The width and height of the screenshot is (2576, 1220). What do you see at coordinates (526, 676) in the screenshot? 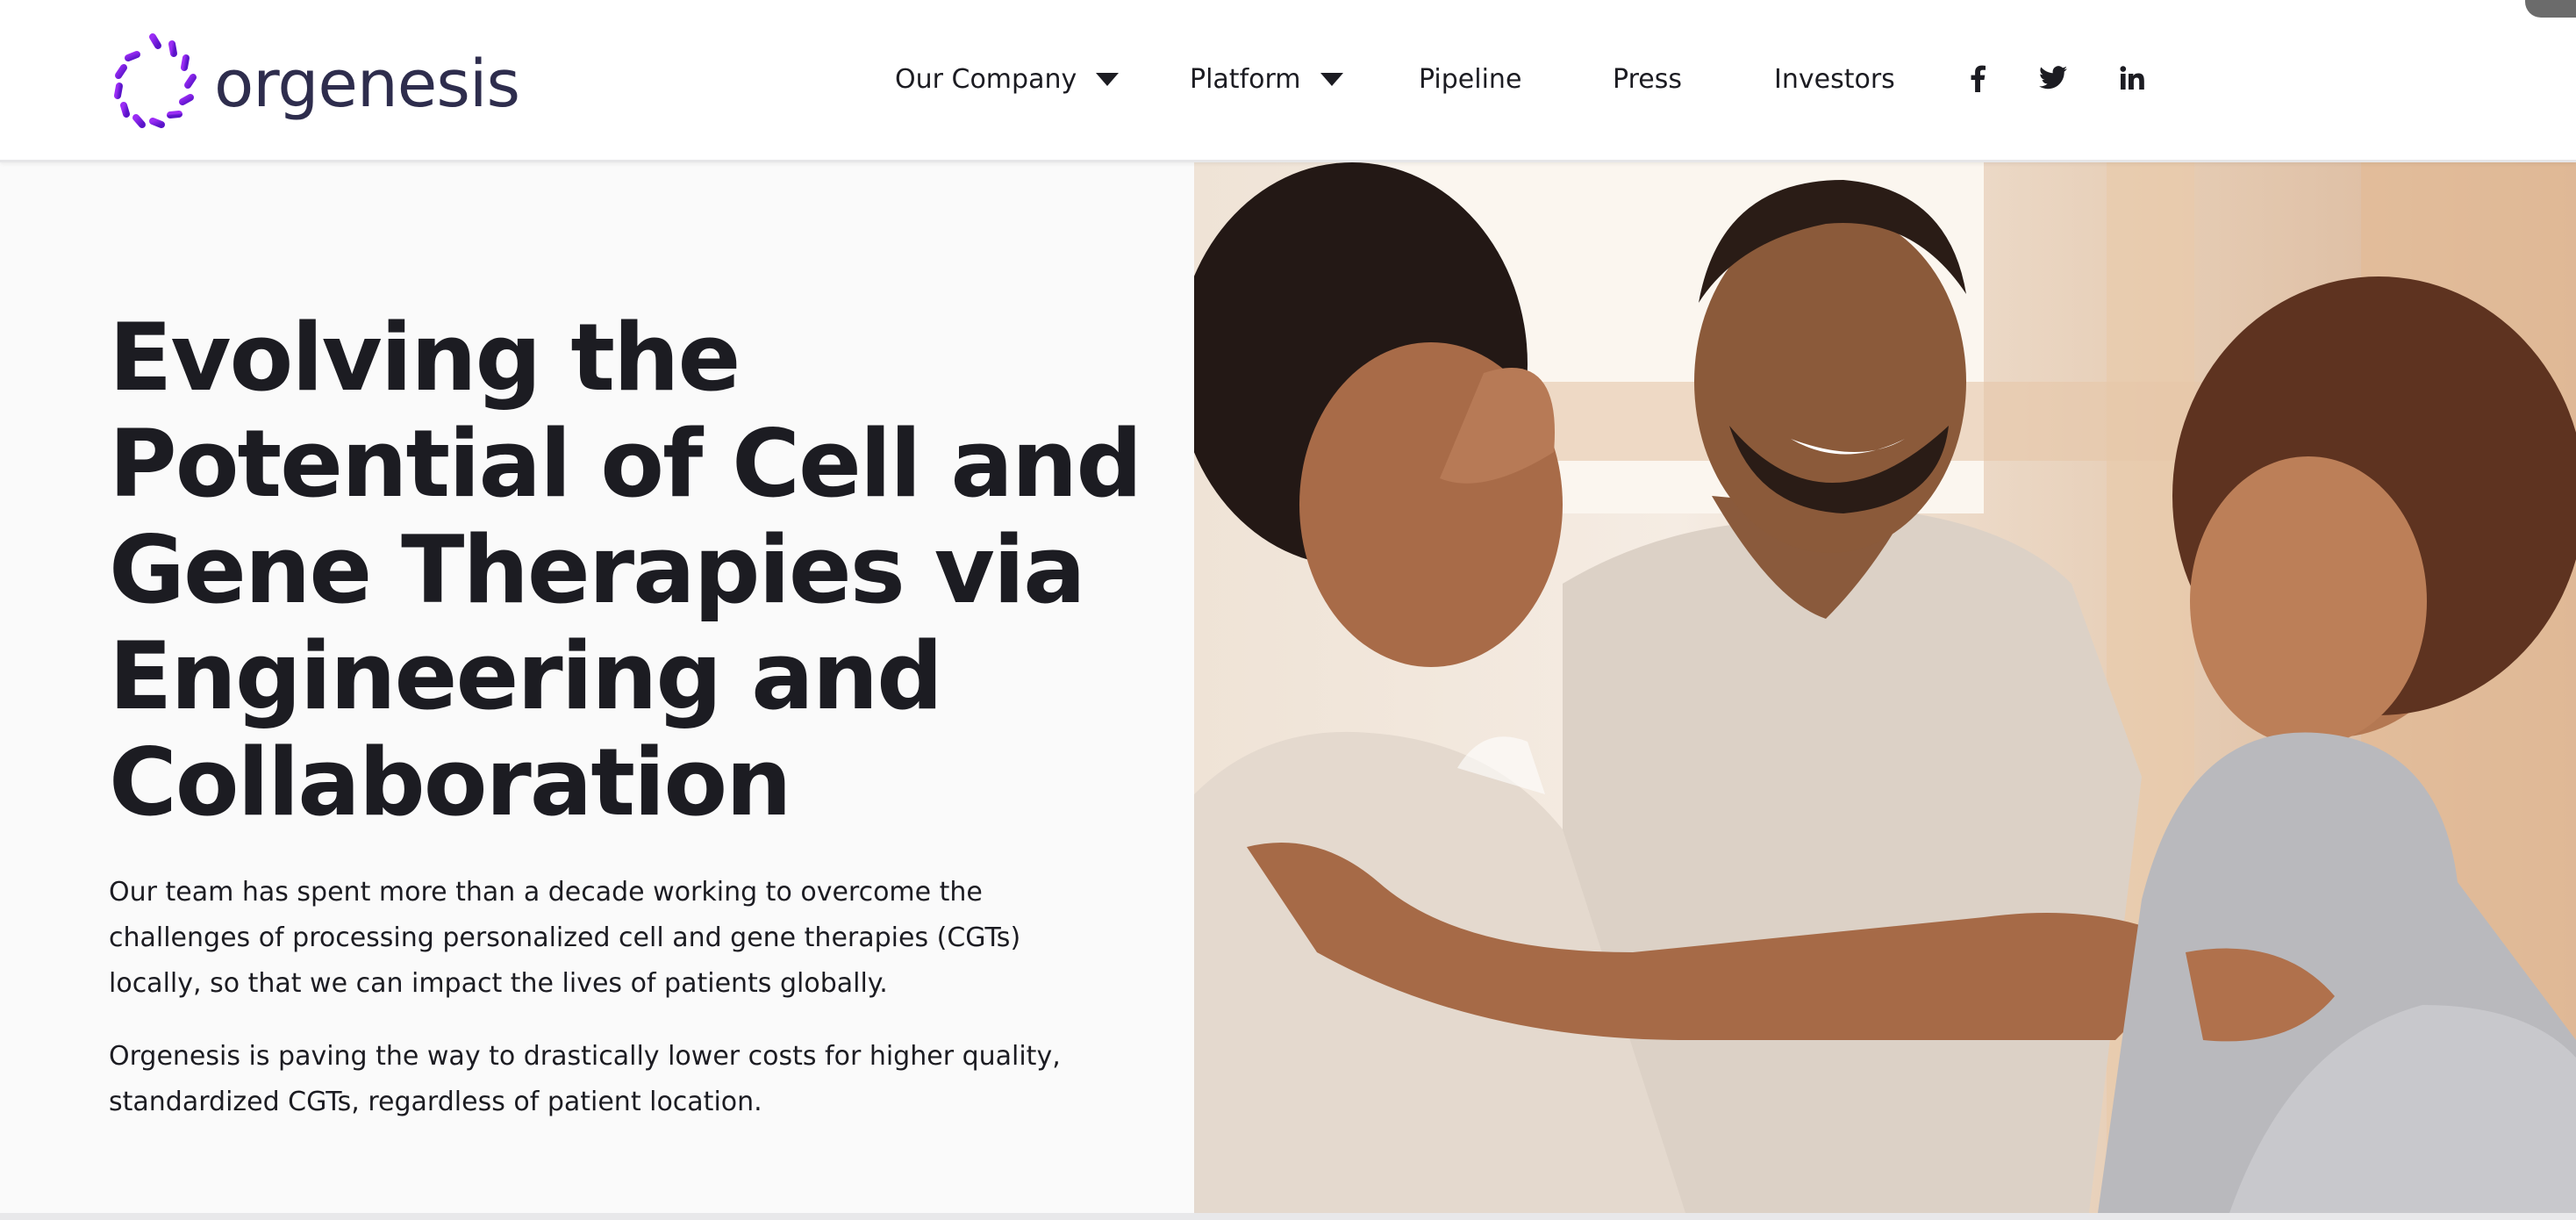
I see `headline-line: Engineering and` at bounding box center [526, 676].